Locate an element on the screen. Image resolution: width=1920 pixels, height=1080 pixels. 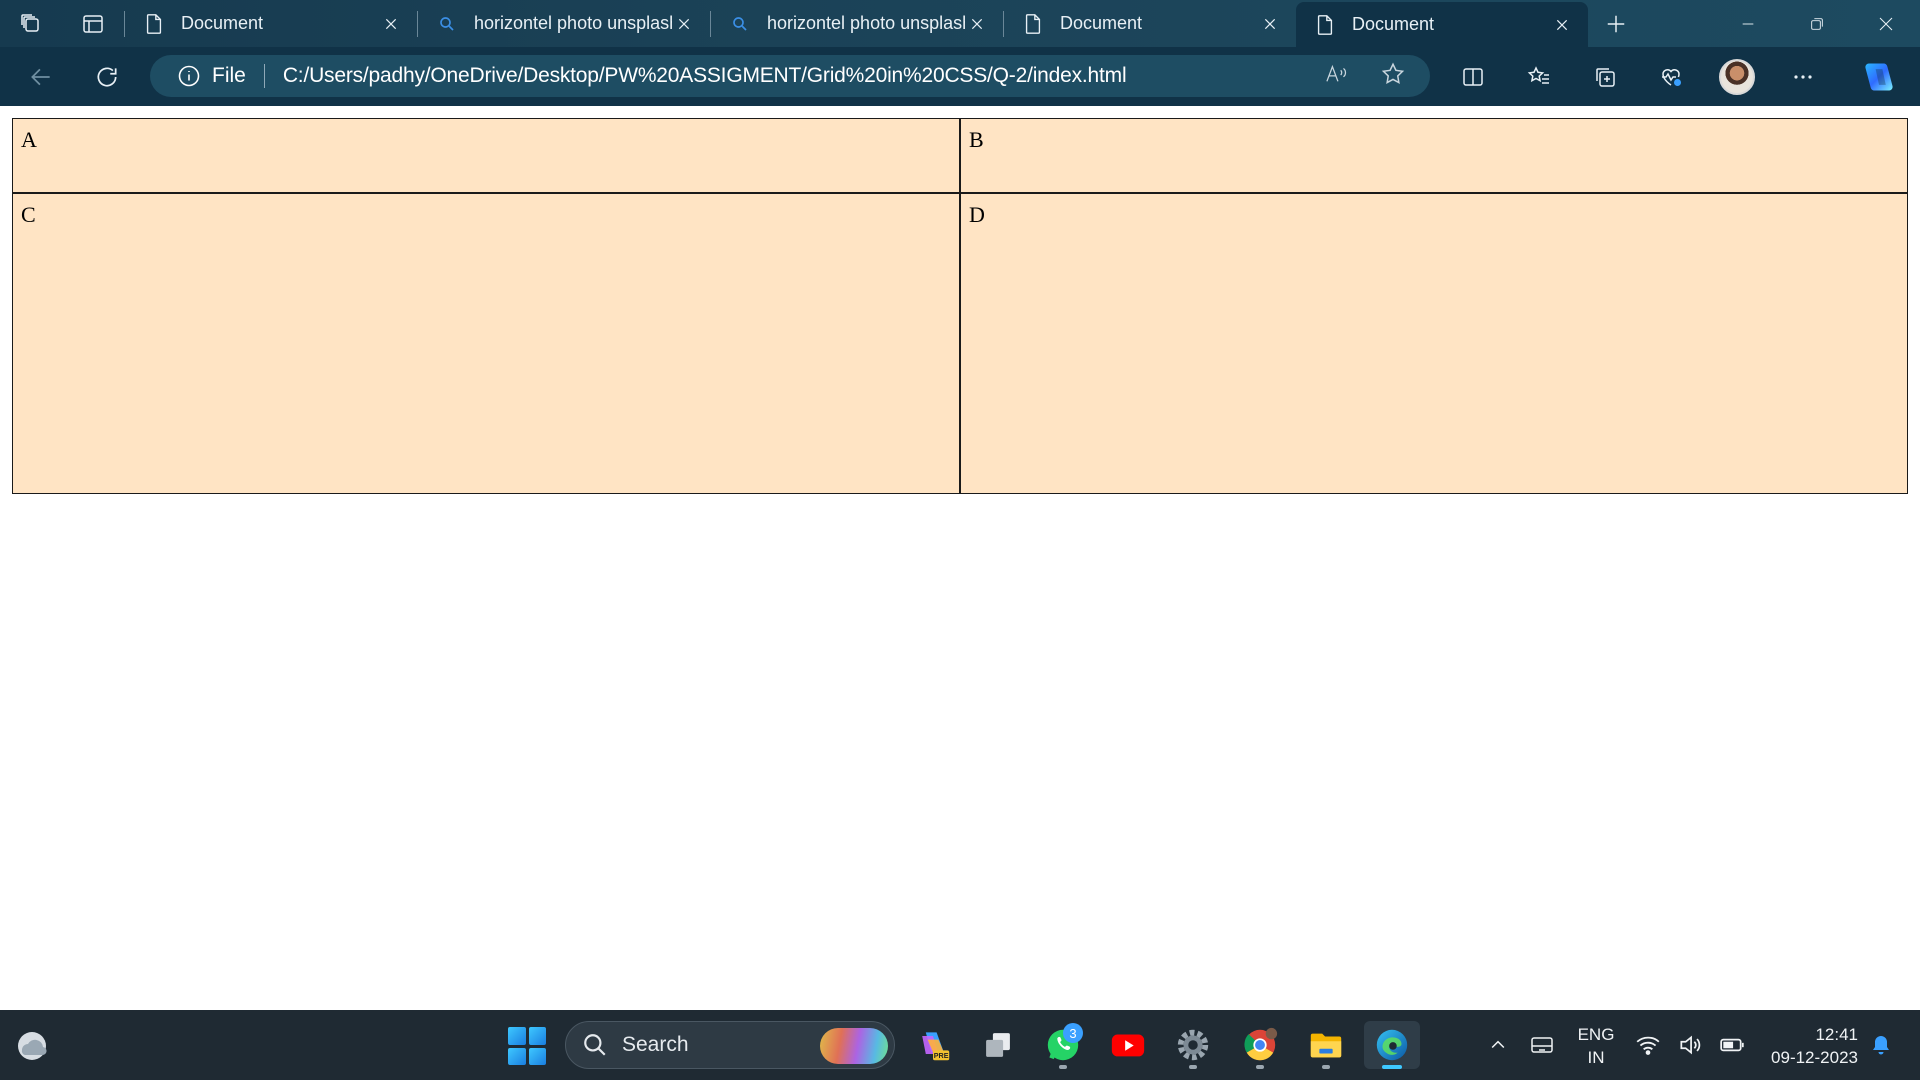
copilot-pre-icon: PRE is located at coordinates (936, 1046).